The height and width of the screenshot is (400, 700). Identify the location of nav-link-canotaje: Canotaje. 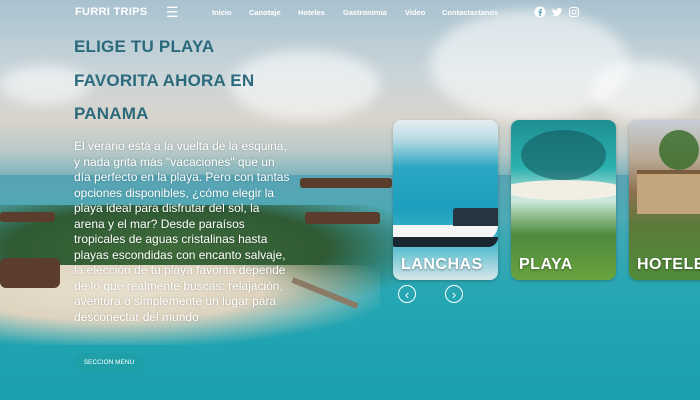
(265, 12).